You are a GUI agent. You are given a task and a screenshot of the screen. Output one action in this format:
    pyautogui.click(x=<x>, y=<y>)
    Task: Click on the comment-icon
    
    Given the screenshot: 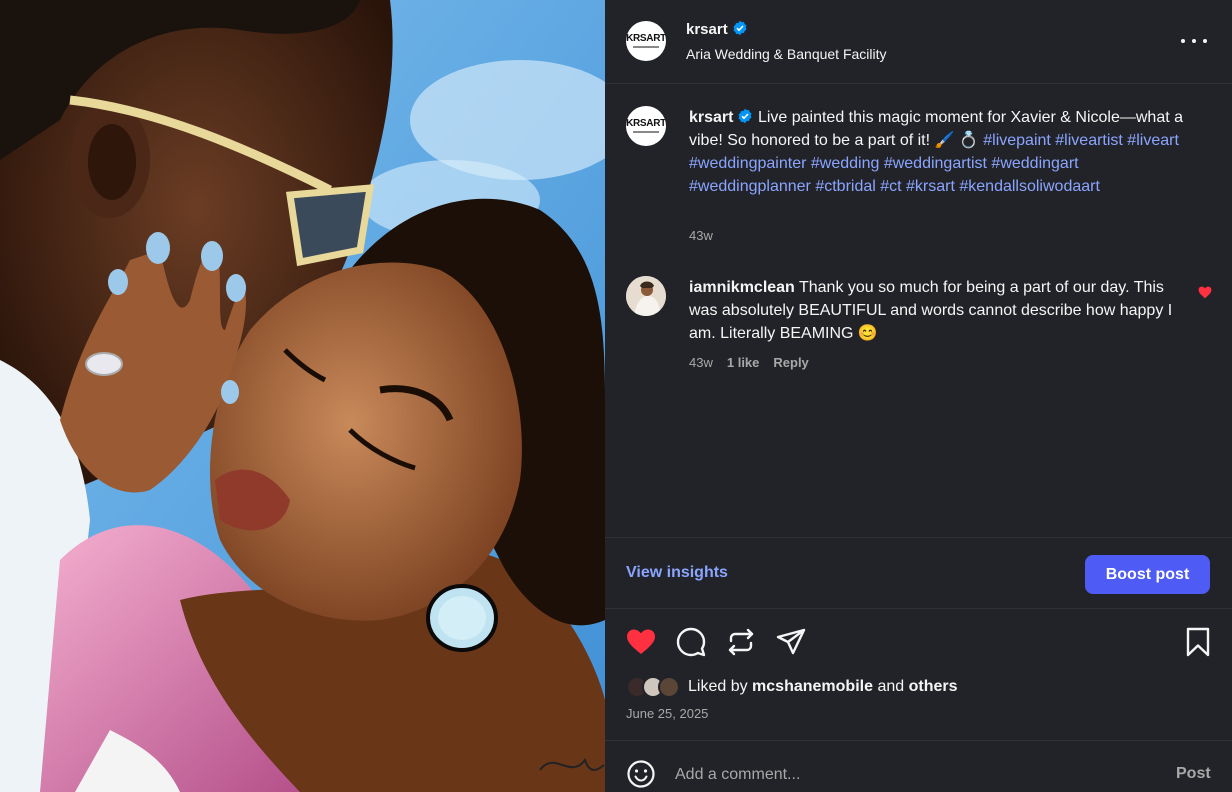 What is the action you would take?
    pyautogui.click(x=691, y=642)
    